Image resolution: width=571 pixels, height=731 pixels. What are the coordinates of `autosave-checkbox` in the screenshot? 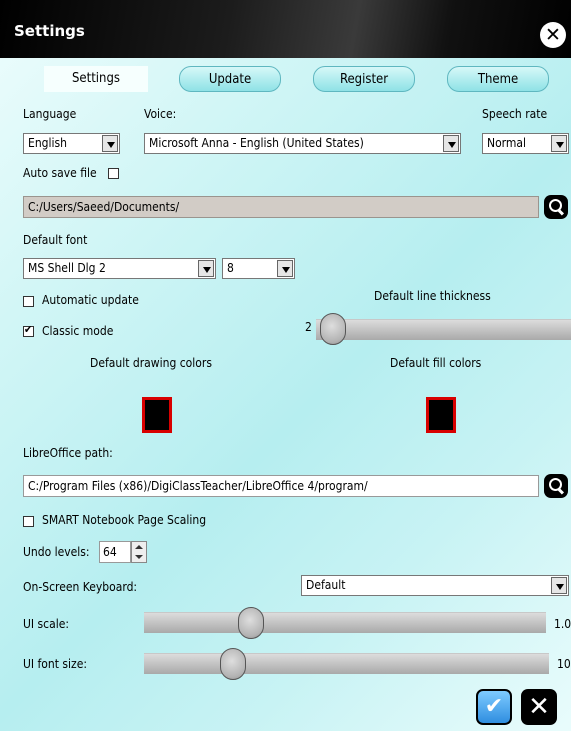 It's located at (113, 173).